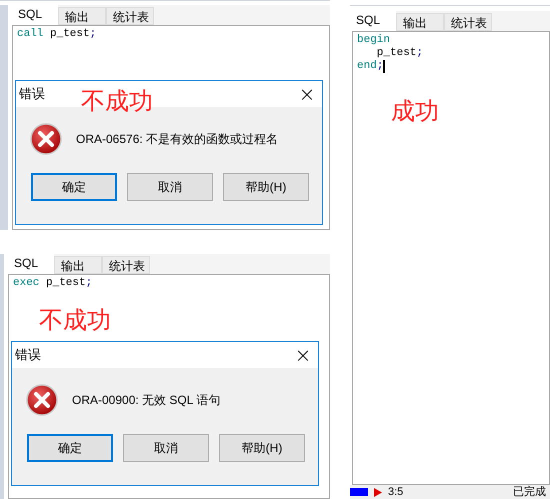 The image size is (550, 499). What do you see at coordinates (400, 53) in the screenshot?
I see `code-line: p_test;` at bounding box center [400, 53].